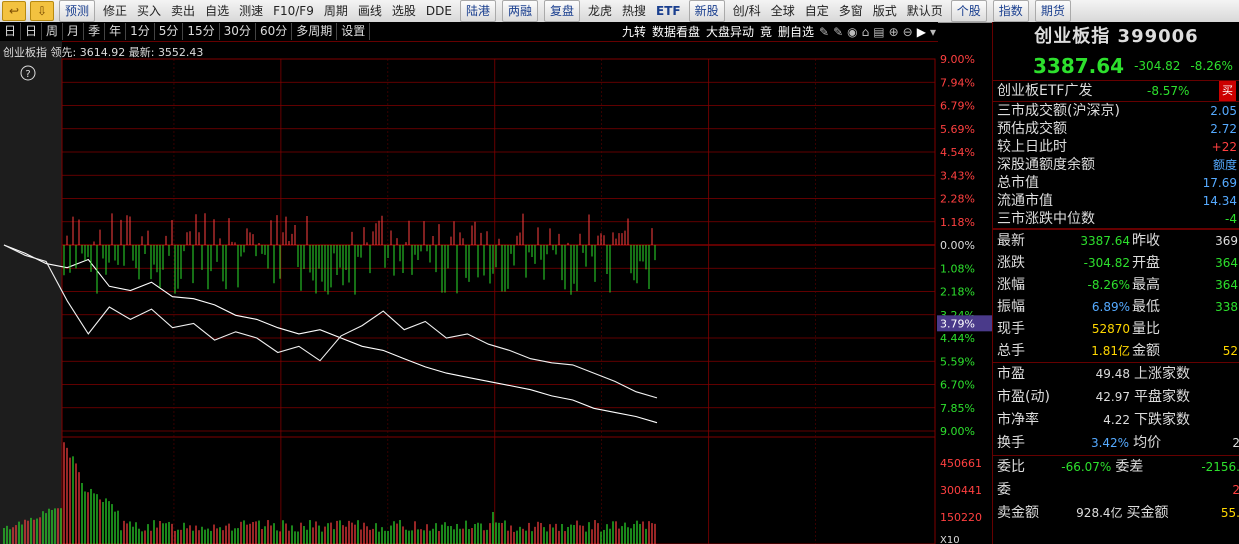 The width and height of the screenshot is (1239, 544). What do you see at coordinates (783, 11) in the screenshot?
I see `toolbar-item-19: 全球` at bounding box center [783, 11].